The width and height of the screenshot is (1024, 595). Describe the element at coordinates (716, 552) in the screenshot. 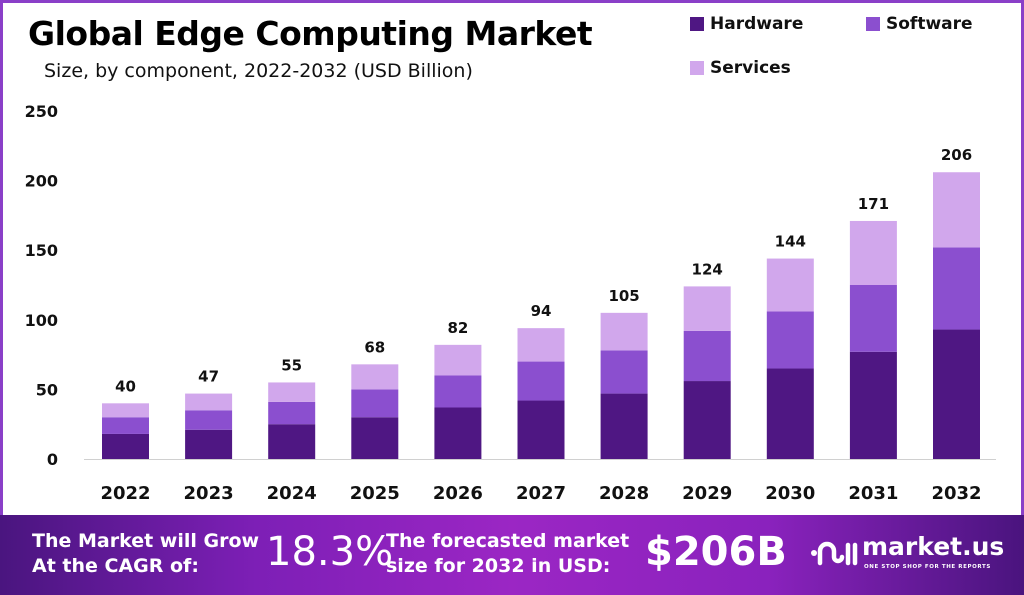

I see `forecast-value: $206B` at that location.